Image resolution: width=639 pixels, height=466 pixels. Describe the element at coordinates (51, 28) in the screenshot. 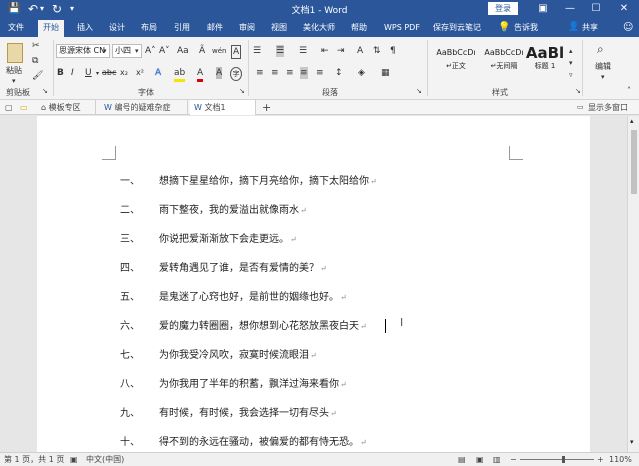

I see `tab-home: 开始` at that location.